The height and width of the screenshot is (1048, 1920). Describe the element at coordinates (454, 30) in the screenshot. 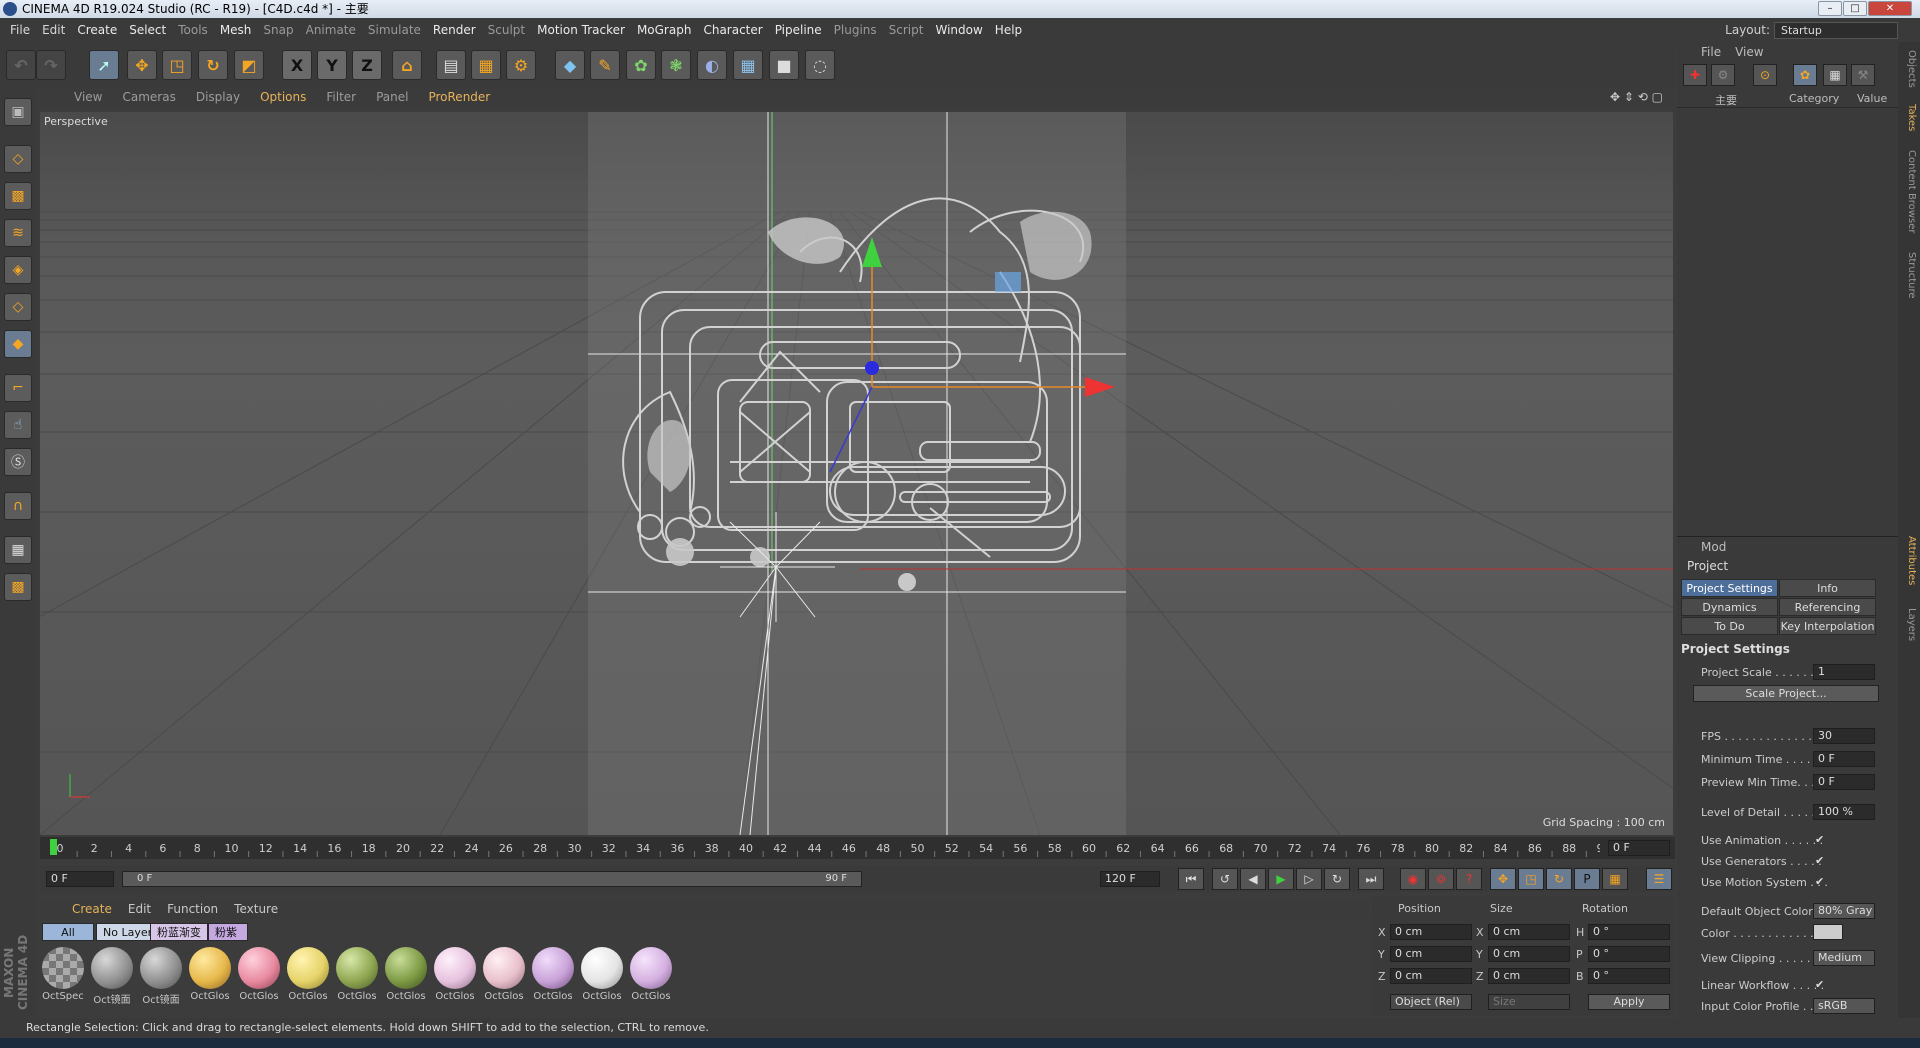

I see `menu-render: Render` at that location.